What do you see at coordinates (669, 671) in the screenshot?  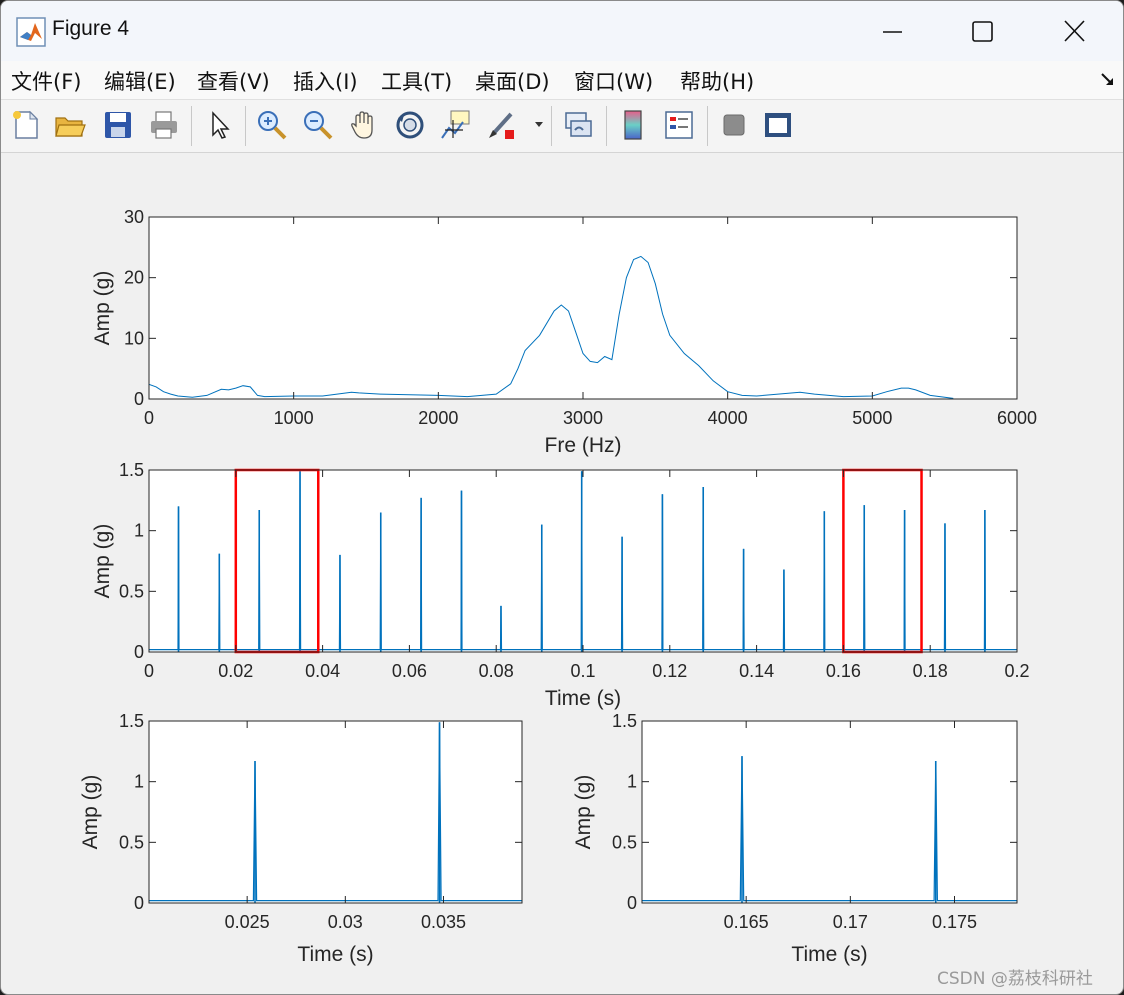 I see `x-tick-label: 0.12` at bounding box center [669, 671].